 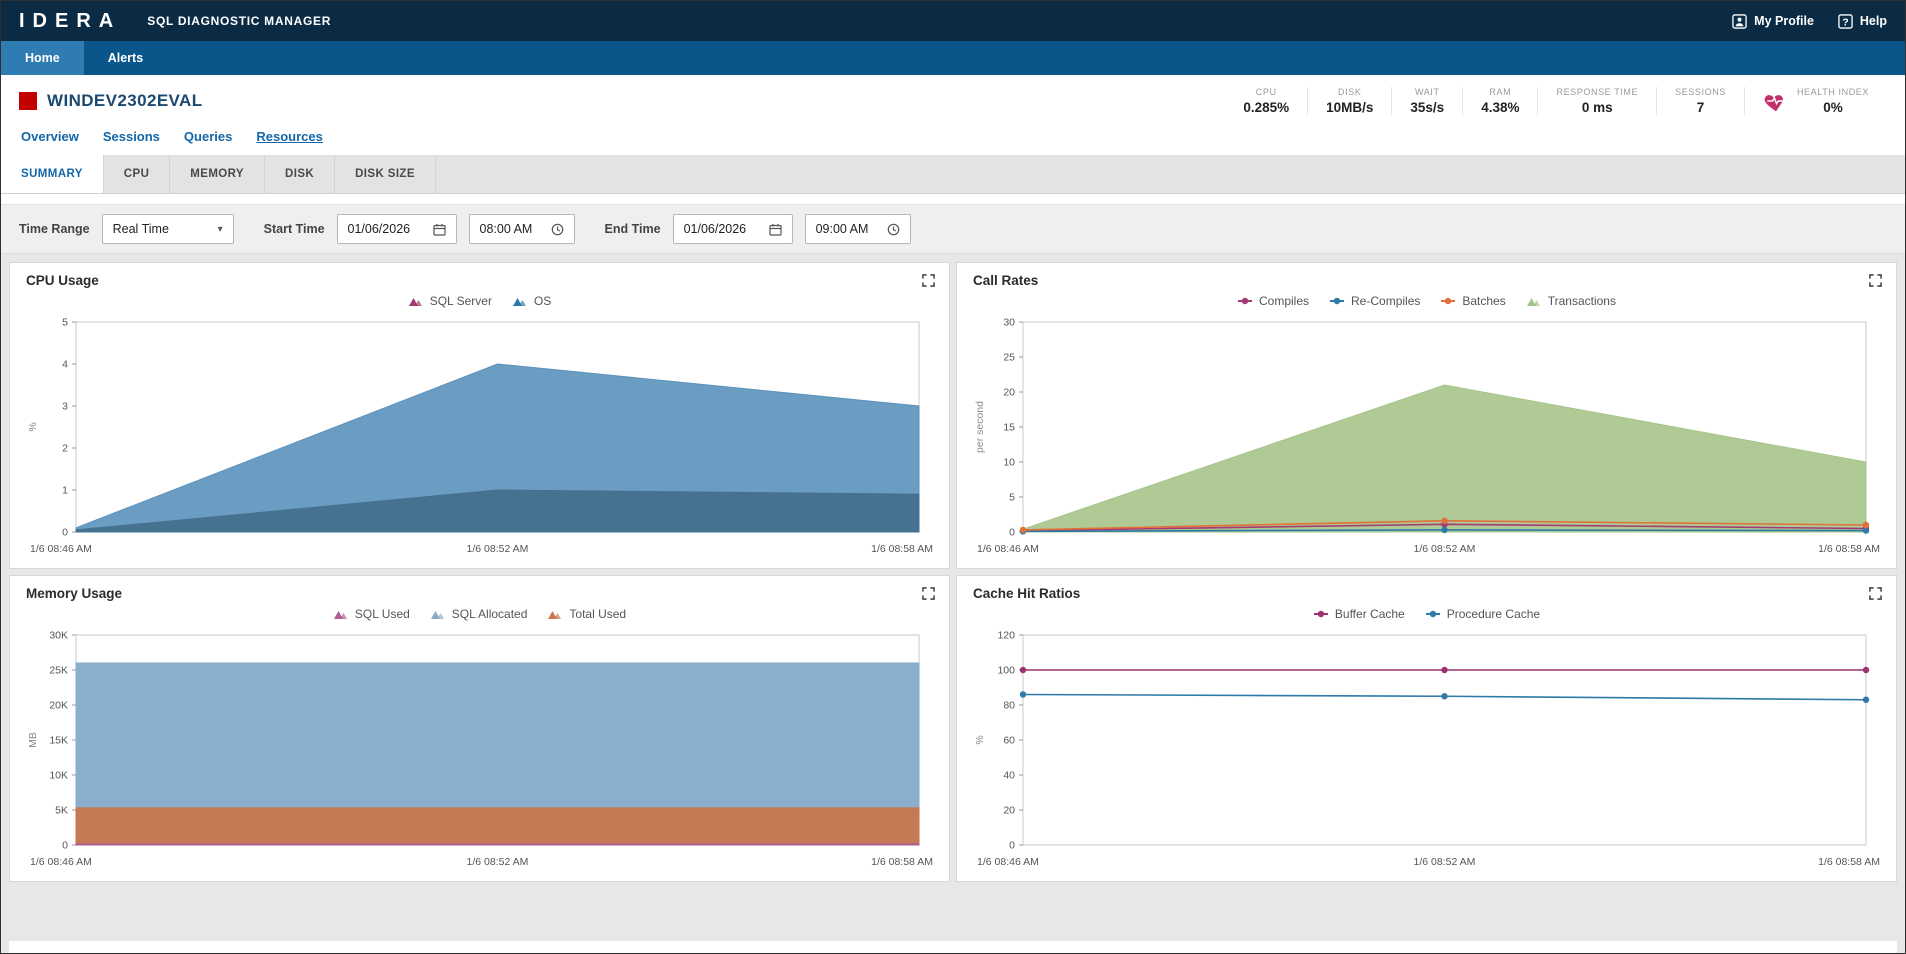 I want to click on start-date-input: 01/06/2026, so click(x=396, y=229).